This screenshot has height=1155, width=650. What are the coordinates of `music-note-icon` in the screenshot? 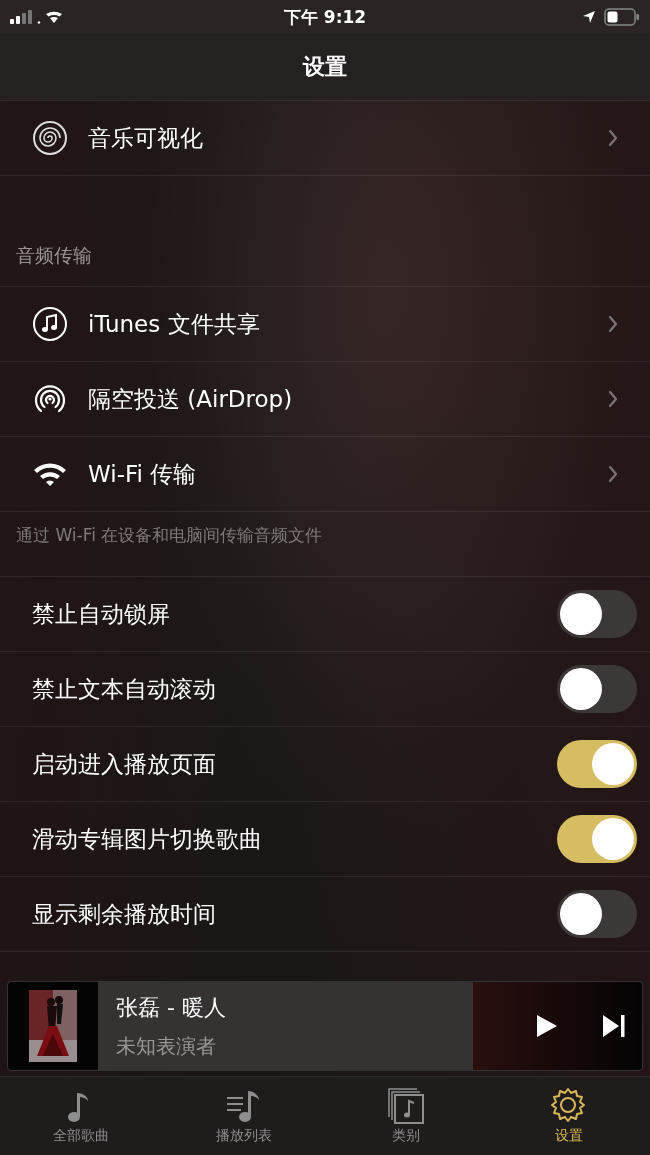 It's located at (50, 324).